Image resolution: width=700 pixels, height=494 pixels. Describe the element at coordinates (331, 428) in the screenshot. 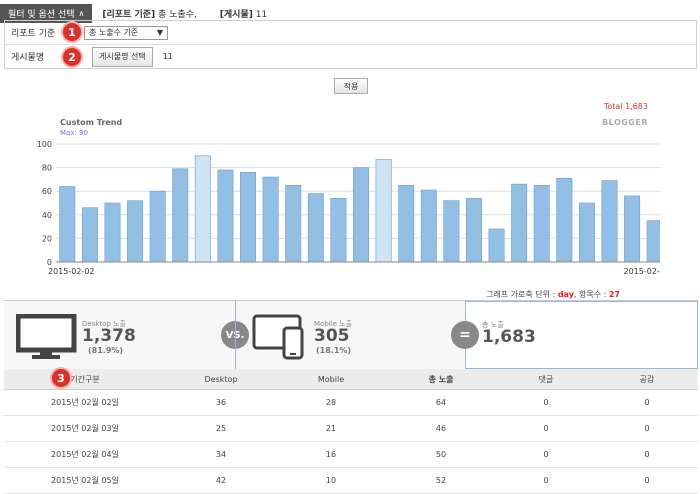

I see `table-cell: 21` at that location.